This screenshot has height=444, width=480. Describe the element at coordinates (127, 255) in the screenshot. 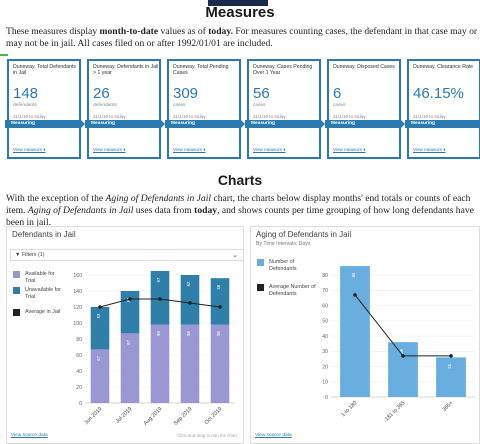

I see `filters-toggle: ▼ Filters (1) ⌄` at that location.